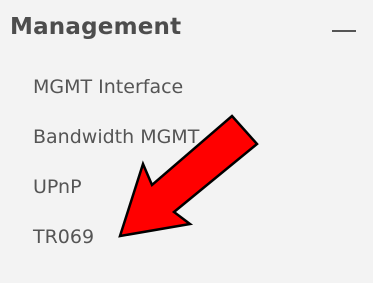 Image resolution: width=373 pixels, height=283 pixels. What do you see at coordinates (96, 27) in the screenshot?
I see `panel-title: Management` at bounding box center [96, 27].